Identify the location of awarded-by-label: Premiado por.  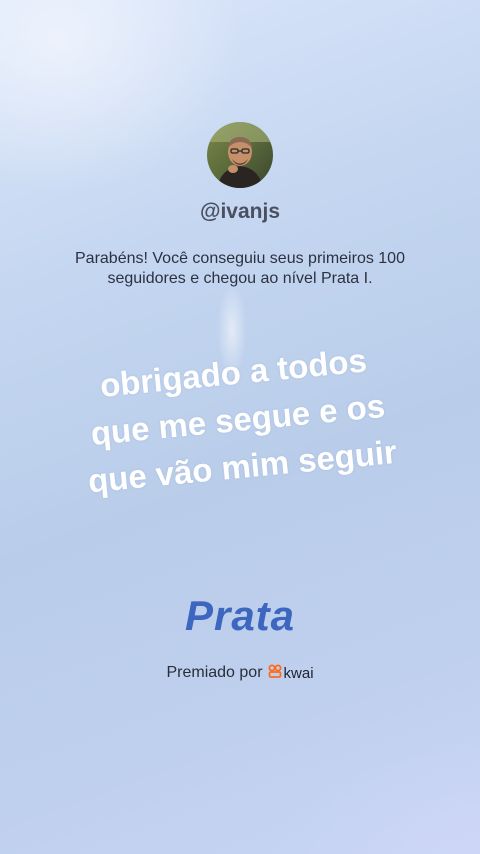
(214, 672).